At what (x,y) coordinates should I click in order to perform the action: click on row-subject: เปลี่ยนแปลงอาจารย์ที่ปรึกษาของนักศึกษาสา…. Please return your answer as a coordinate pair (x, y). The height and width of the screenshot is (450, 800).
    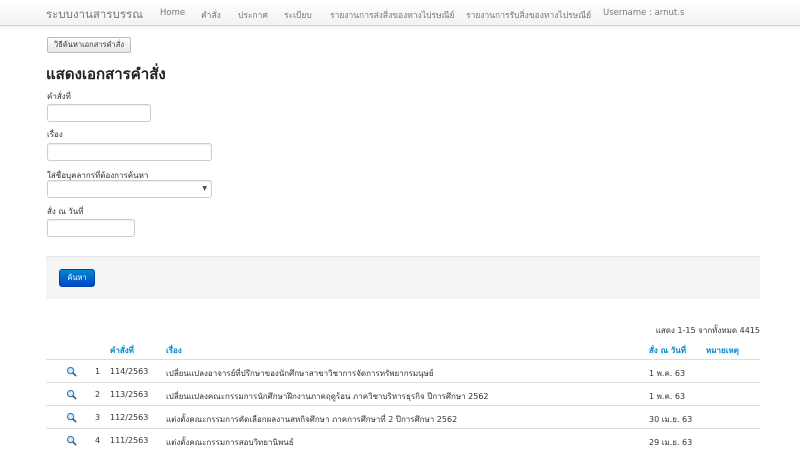
    Looking at the image, I should click on (300, 373).